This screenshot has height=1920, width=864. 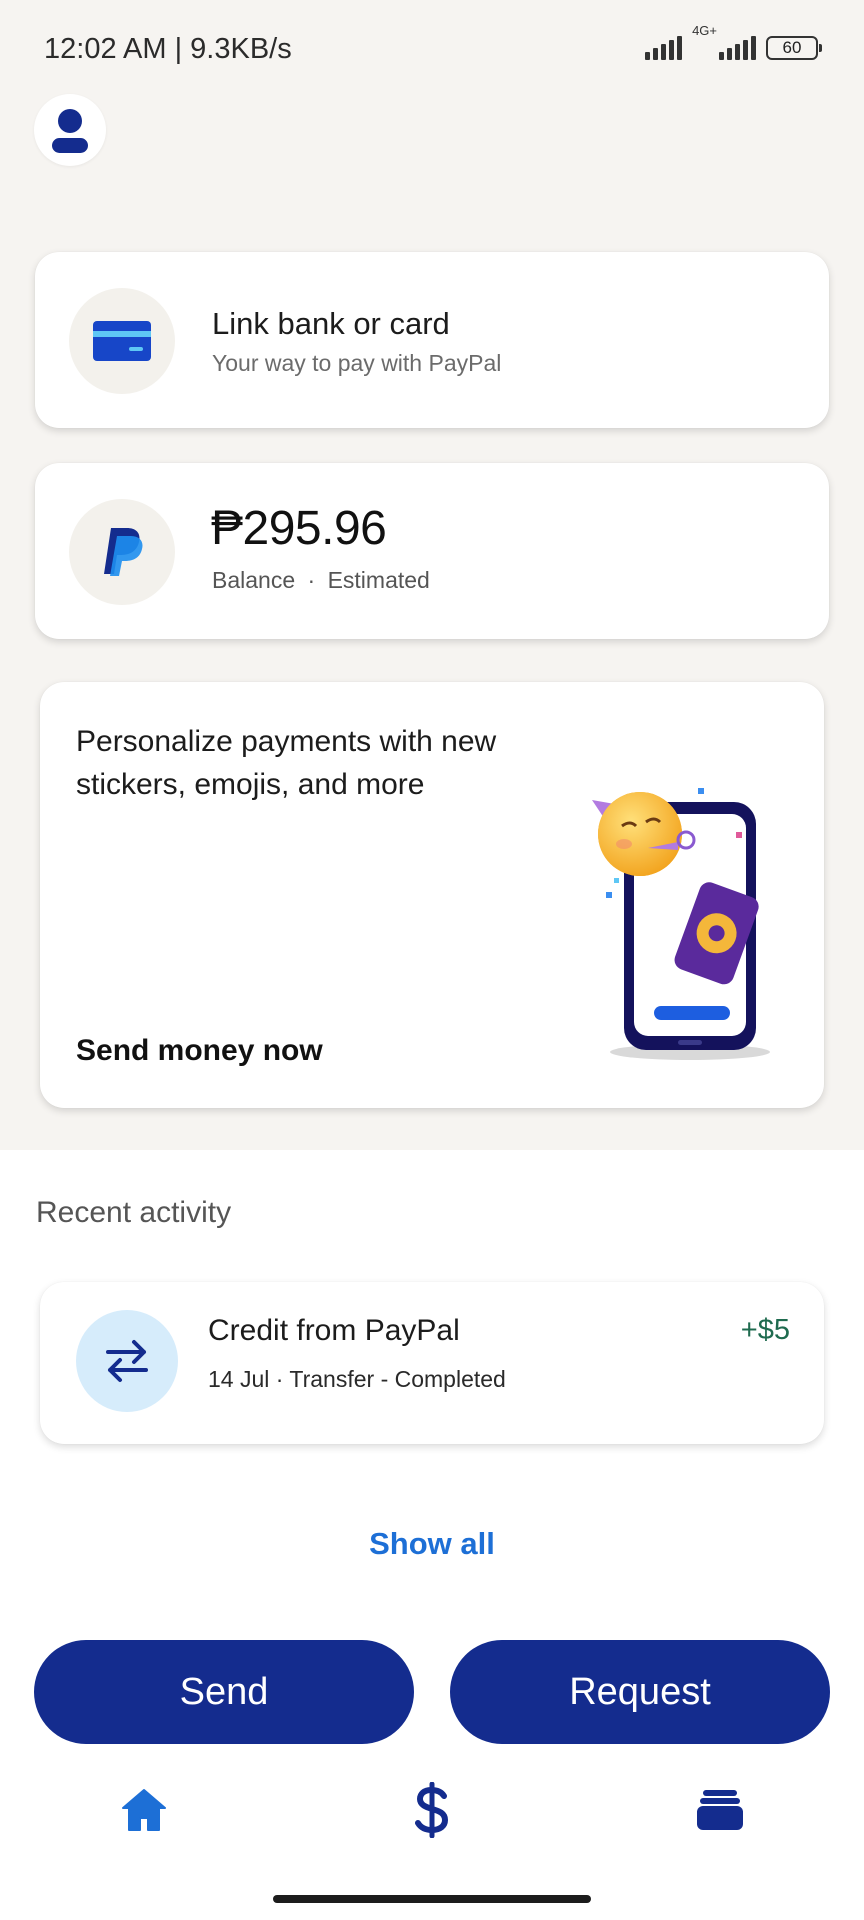 What do you see at coordinates (134, 1212) in the screenshot?
I see `recent-activity-heading: Recent activity` at bounding box center [134, 1212].